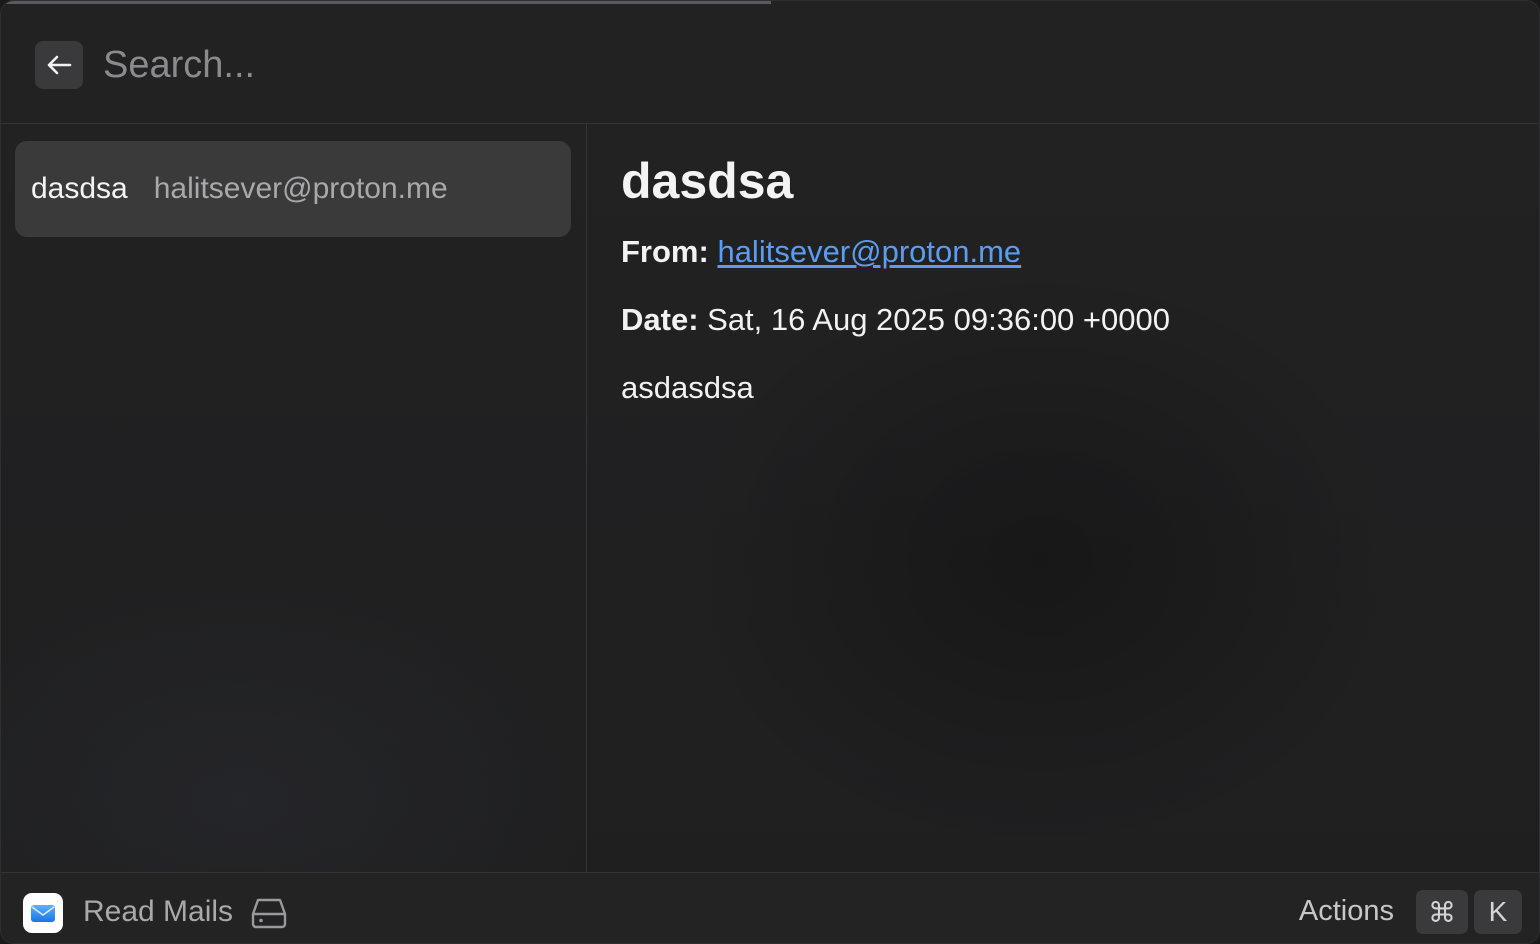 The image size is (1540, 944). Describe the element at coordinates (1346, 911) in the screenshot. I see `actions-button: Actions` at that location.